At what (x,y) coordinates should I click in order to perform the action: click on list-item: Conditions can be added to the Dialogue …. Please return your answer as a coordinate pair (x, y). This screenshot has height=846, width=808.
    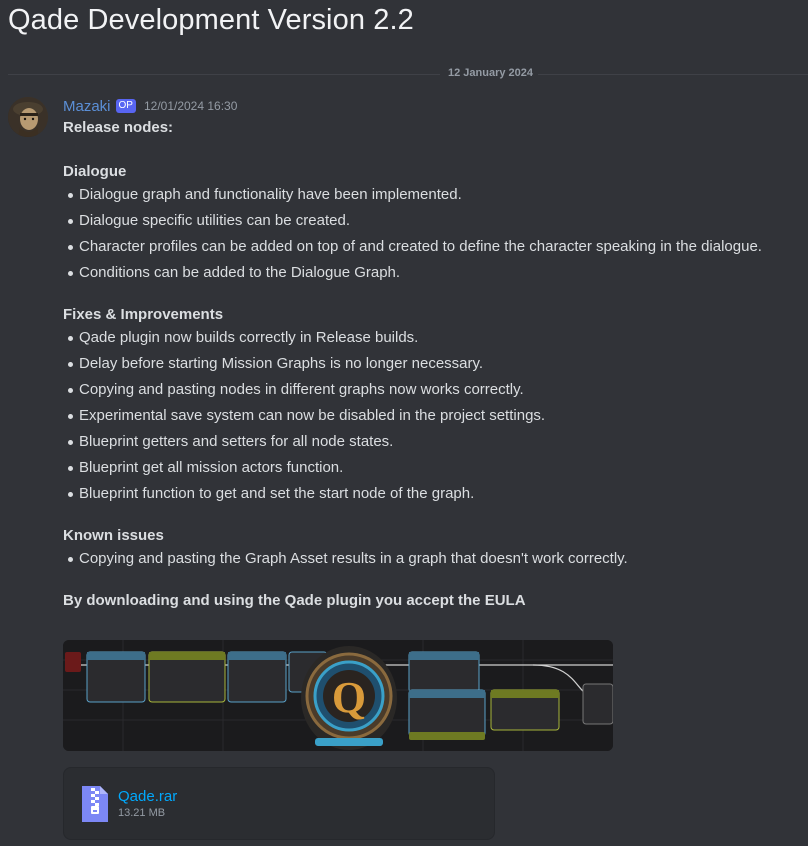
    Looking at the image, I should click on (433, 273).